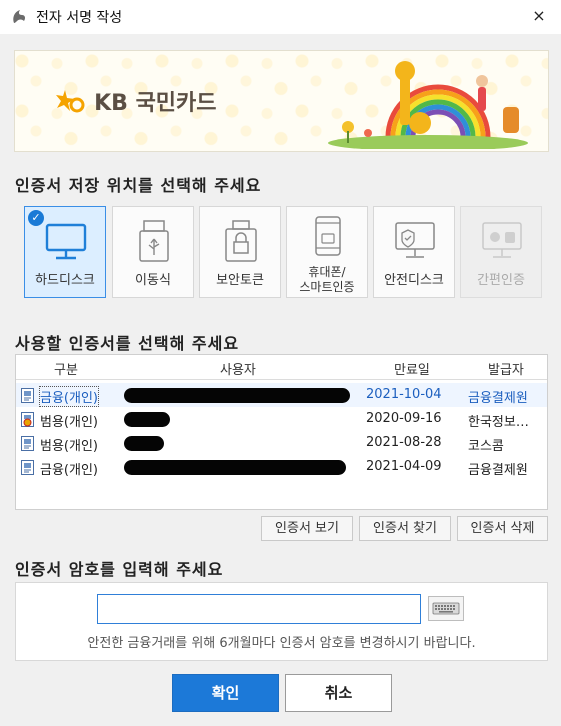  What do you see at coordinates (27, 419) in the screenshot?
I see `certificate-warning-icon` at bounding box center [27, 419].